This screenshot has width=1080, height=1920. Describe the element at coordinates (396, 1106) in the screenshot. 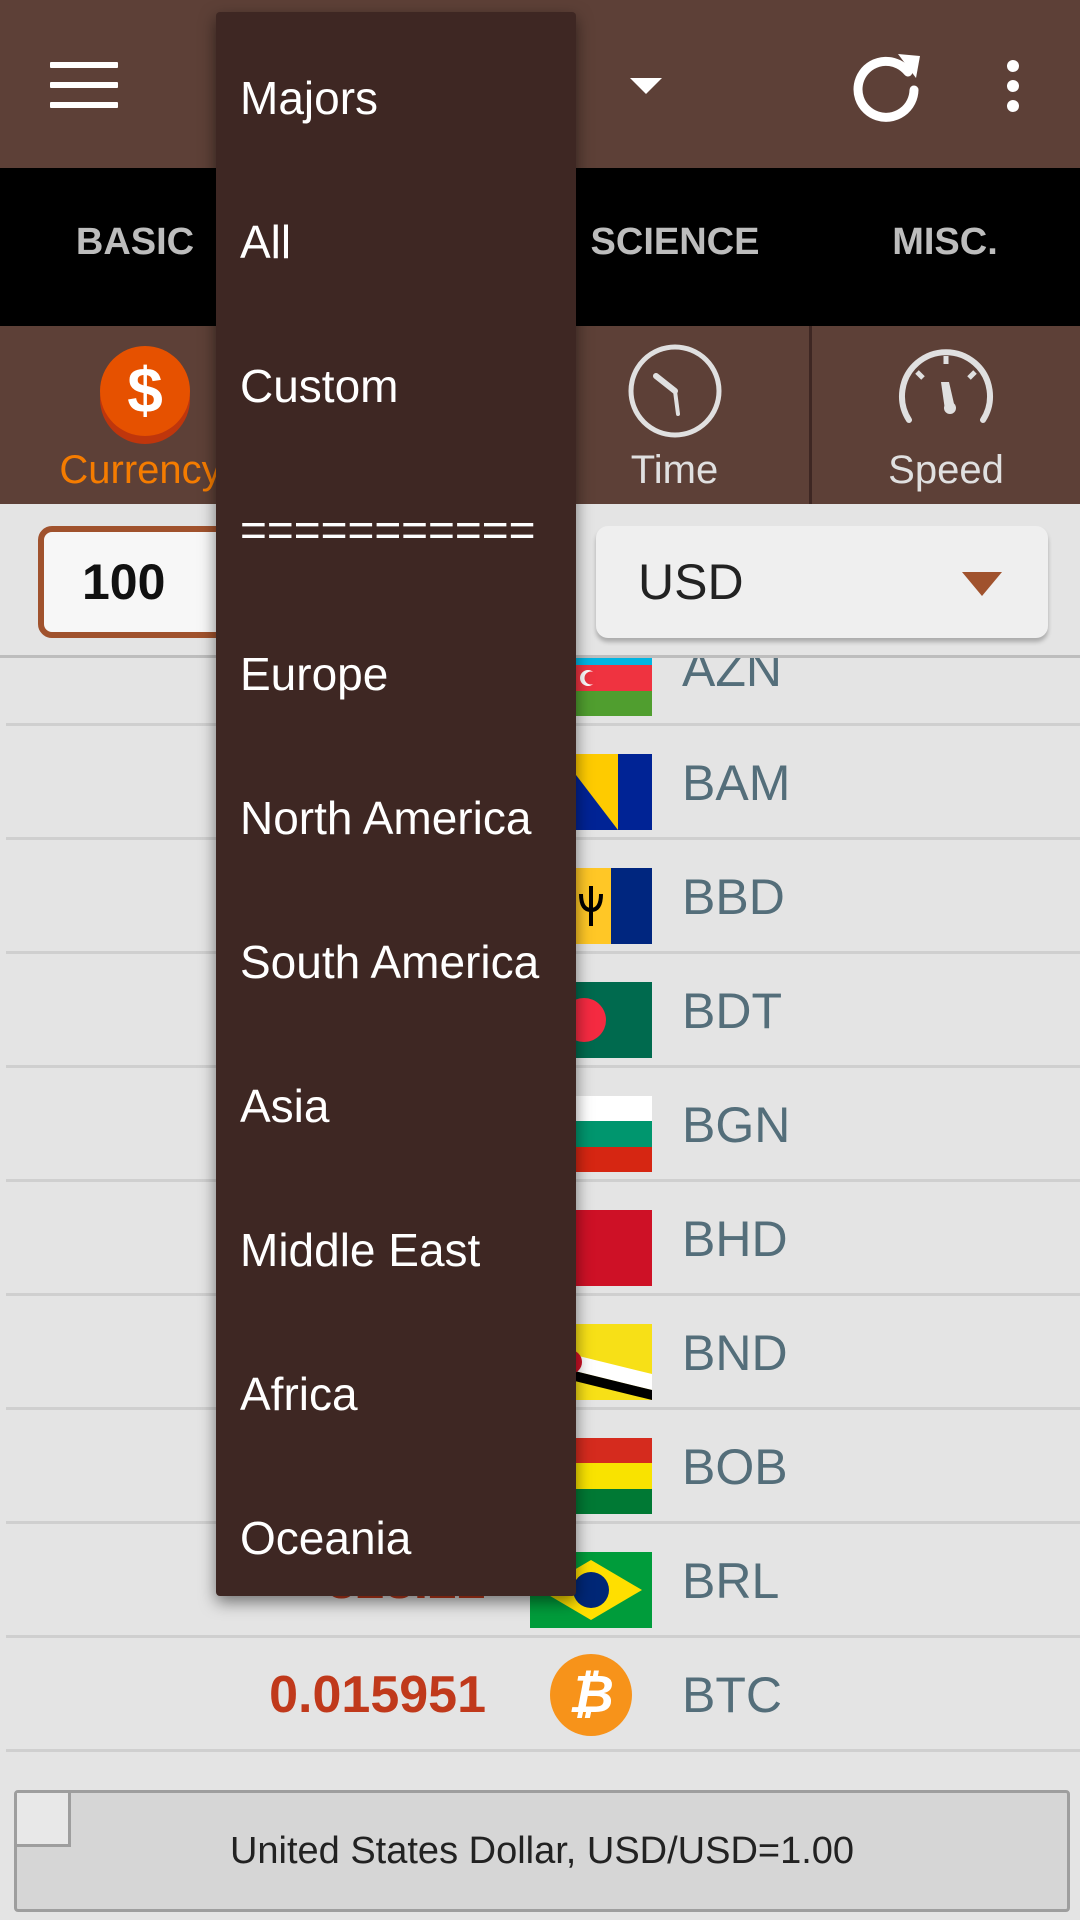

I see `dropdown-item-asia: Asia` at that location.